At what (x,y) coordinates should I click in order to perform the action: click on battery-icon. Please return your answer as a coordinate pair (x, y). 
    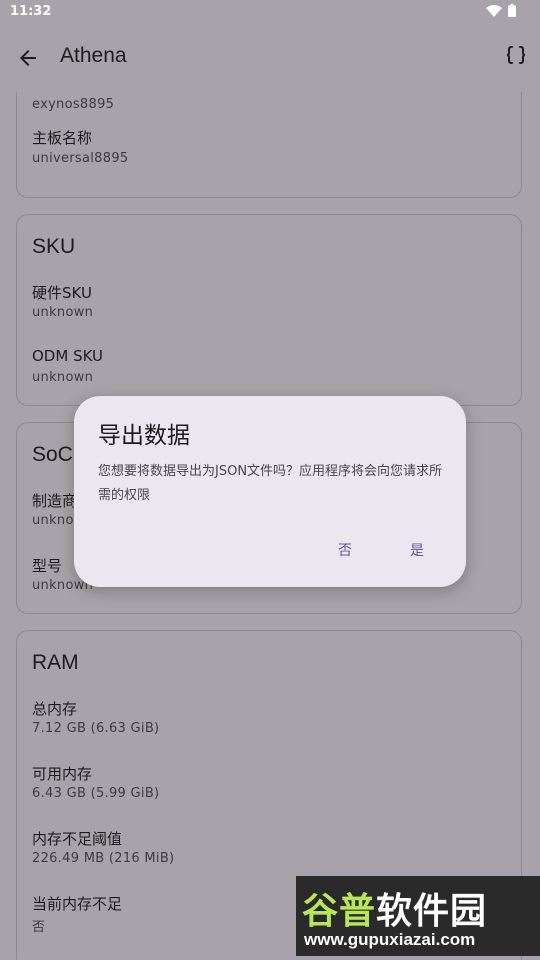
    Looking at the image, I should click on (512, 10).